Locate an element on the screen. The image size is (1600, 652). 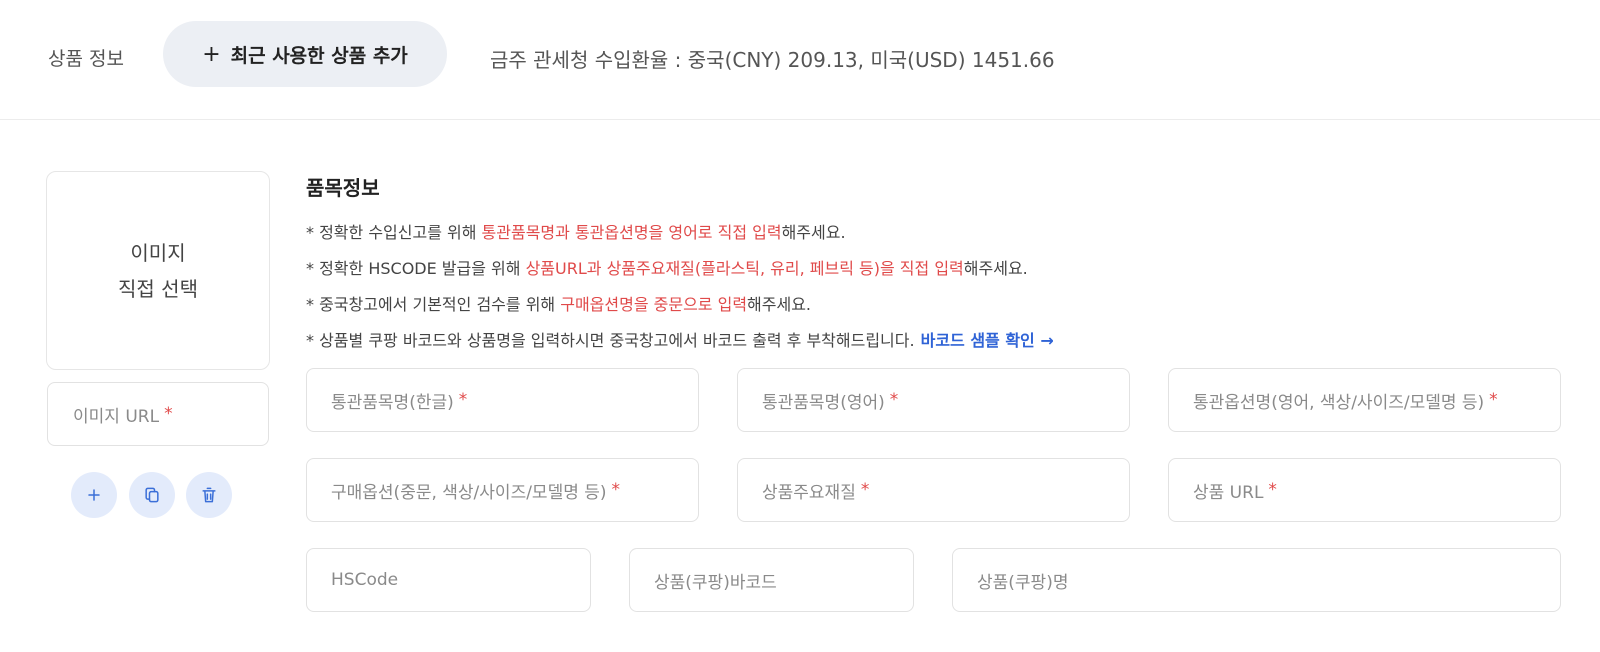
field-placeholder: 상품주요재질 is located at coordinates (809, 492).